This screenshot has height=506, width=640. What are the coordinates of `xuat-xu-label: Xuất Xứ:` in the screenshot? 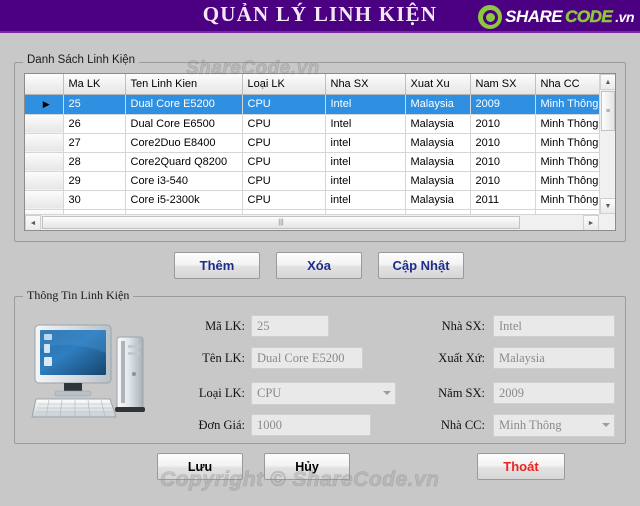 It's located at (461, 358).